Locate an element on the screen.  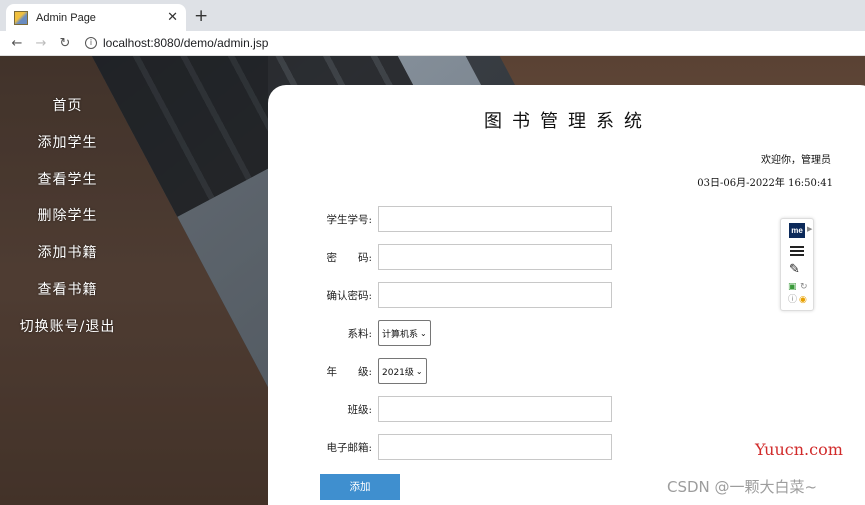
grade-select: 2021级 ⌄ is located at coordinates (402, 371).